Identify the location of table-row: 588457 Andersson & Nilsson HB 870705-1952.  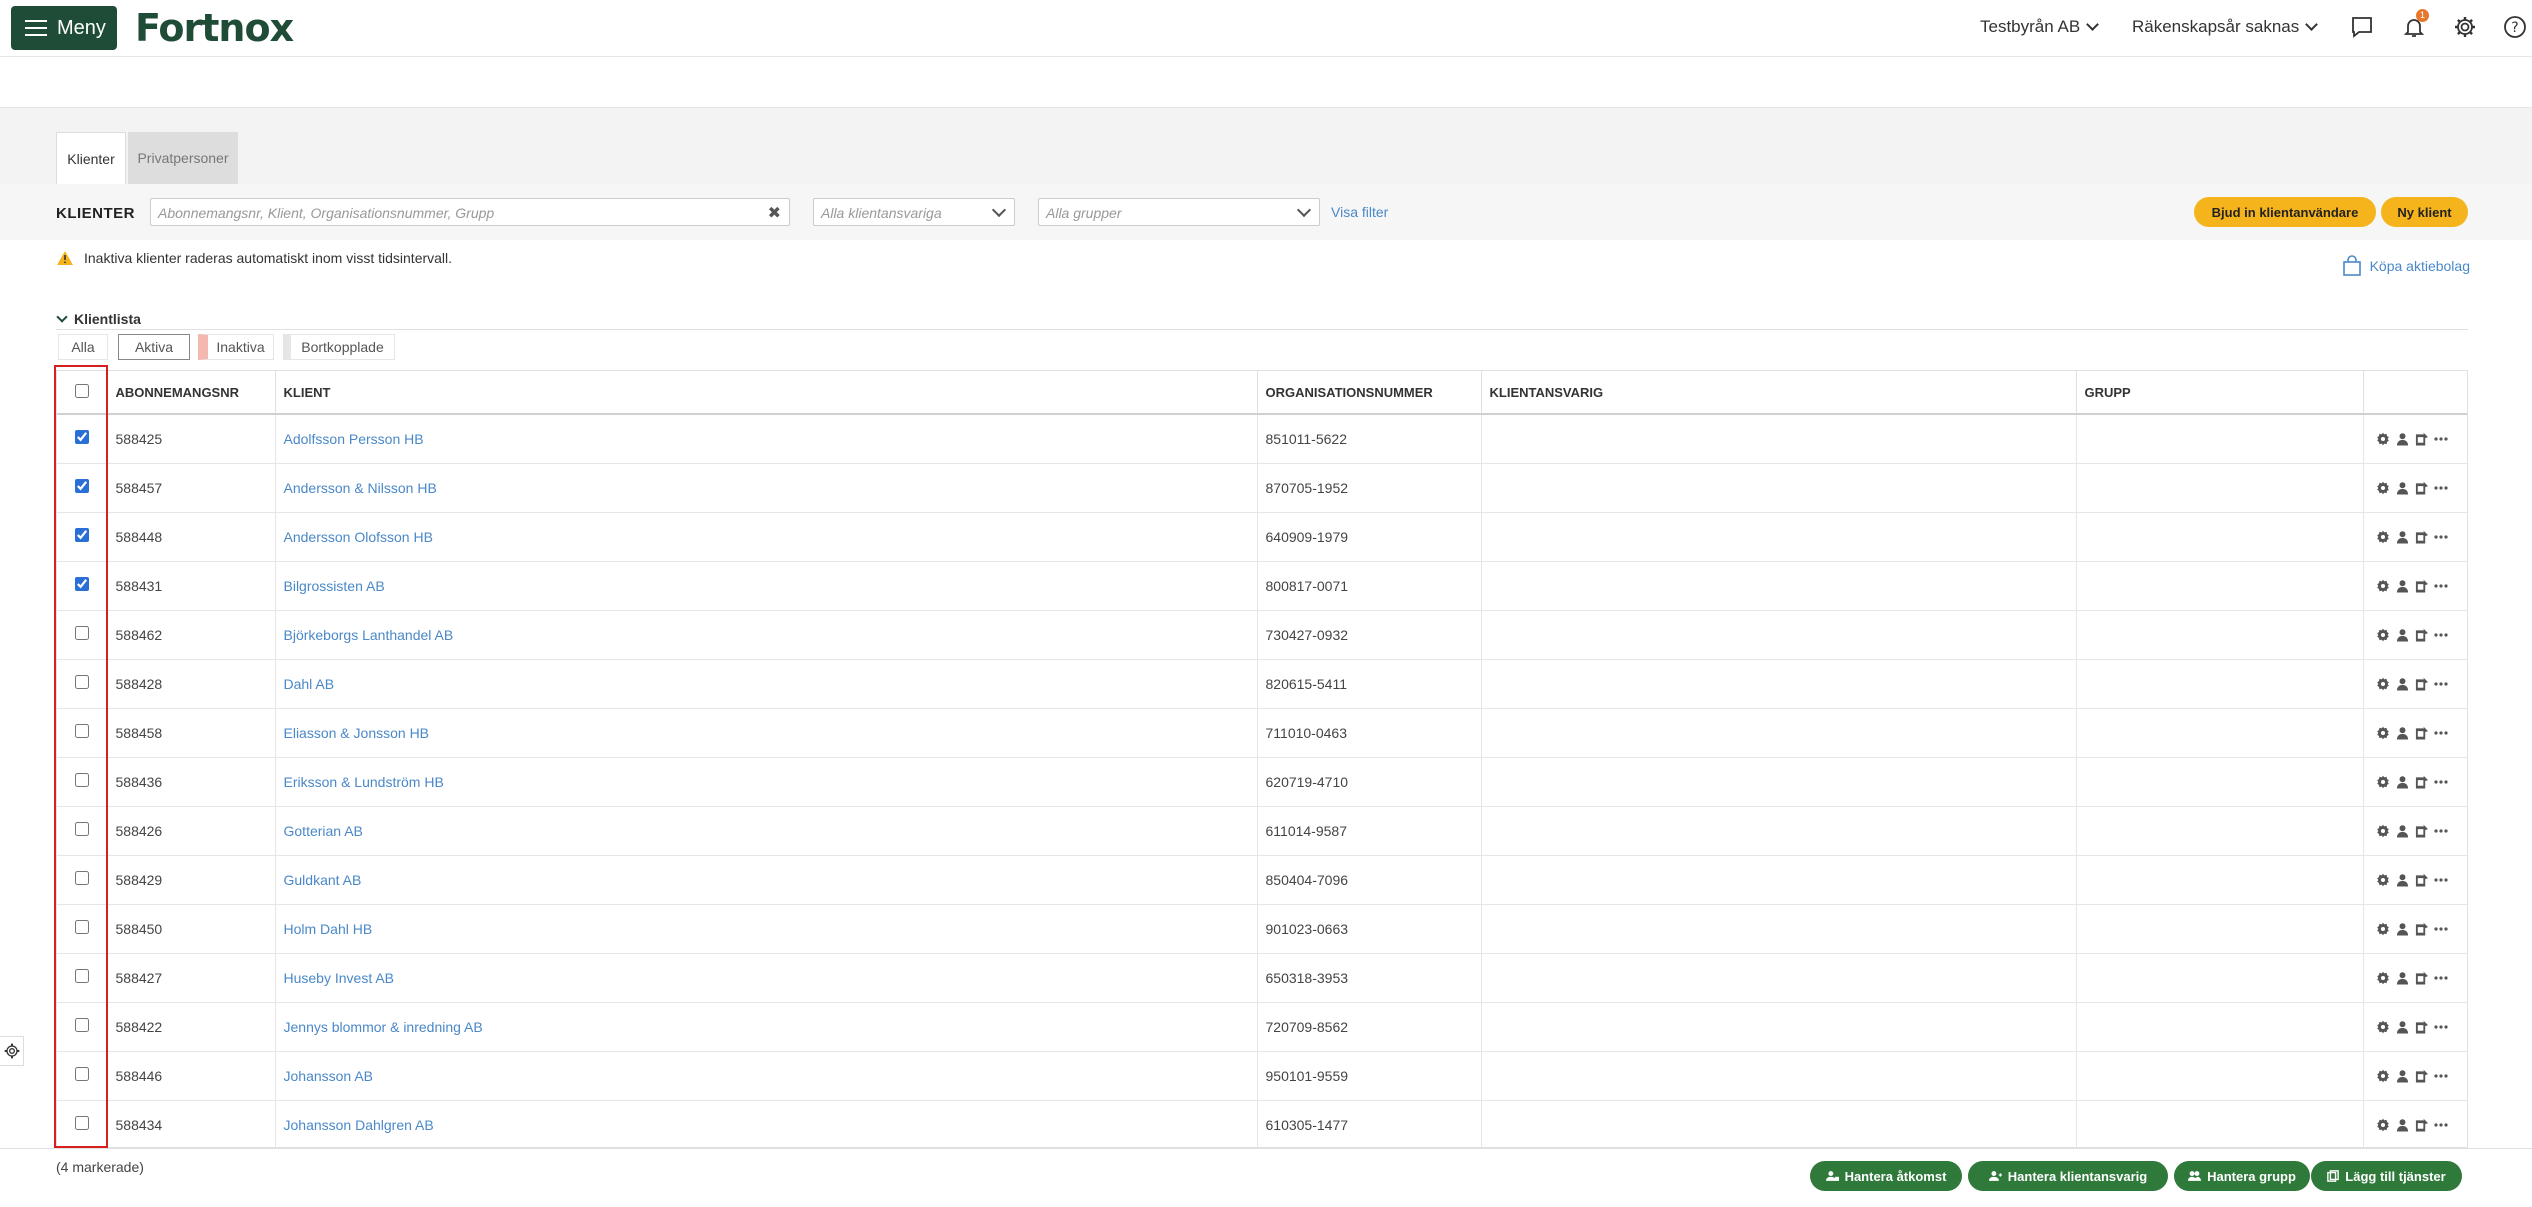
(1262, 488).